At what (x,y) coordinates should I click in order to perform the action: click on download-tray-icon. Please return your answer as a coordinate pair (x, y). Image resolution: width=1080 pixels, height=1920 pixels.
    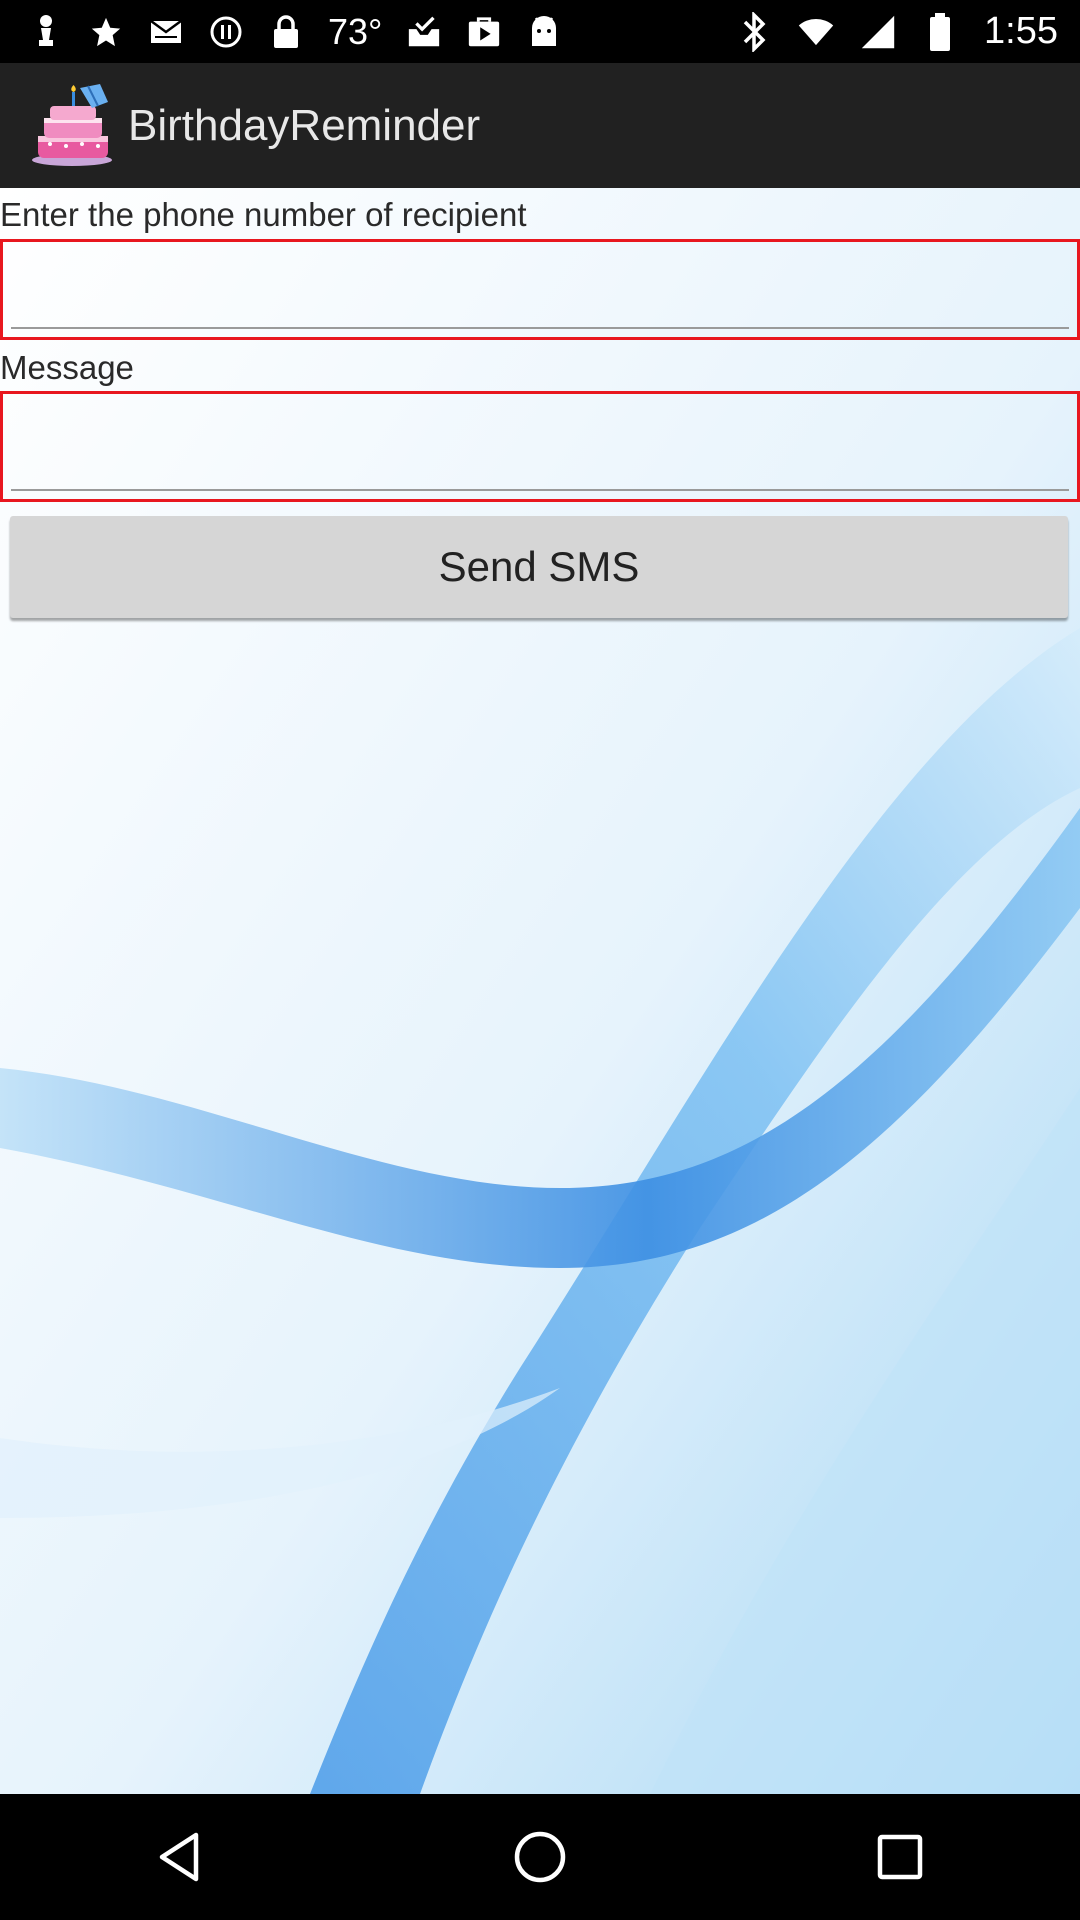
    Looking at the image, I should click on (424, 32).